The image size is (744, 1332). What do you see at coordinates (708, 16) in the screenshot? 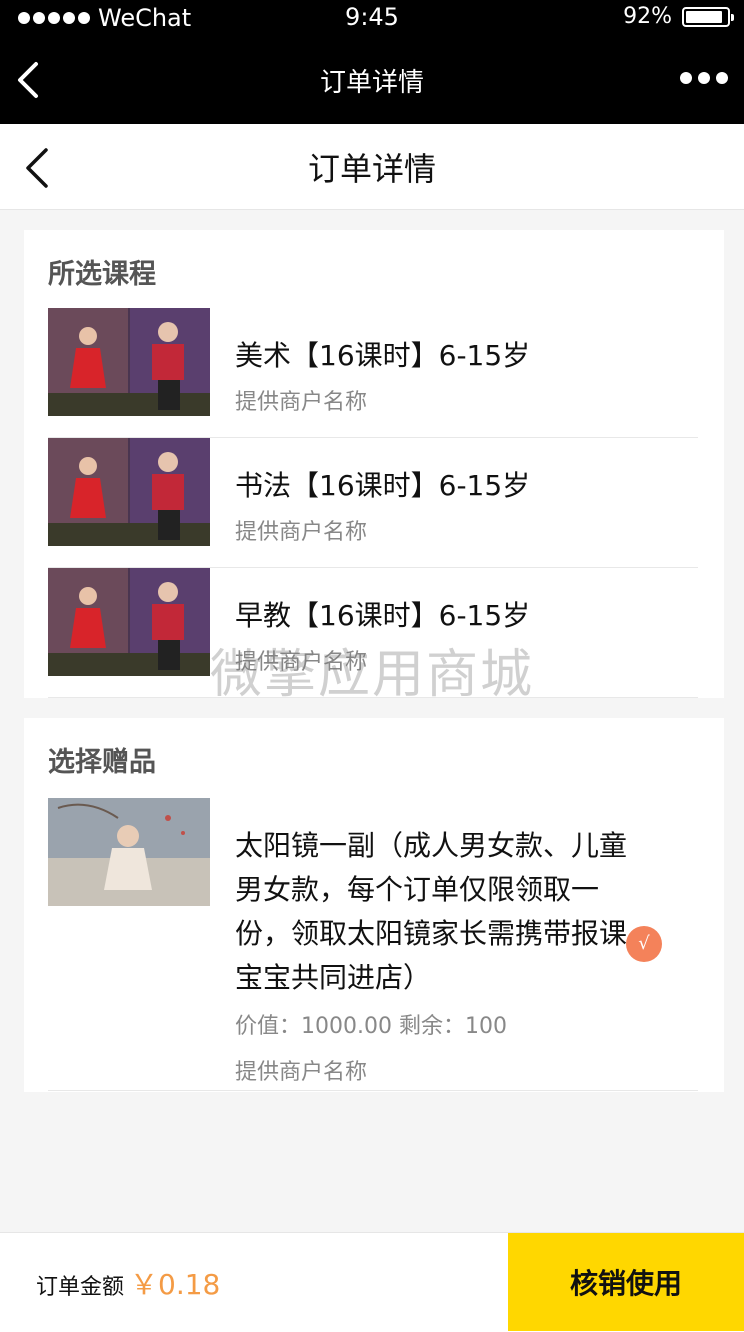
I see `battery-icon` at bounding box center [708, 16].